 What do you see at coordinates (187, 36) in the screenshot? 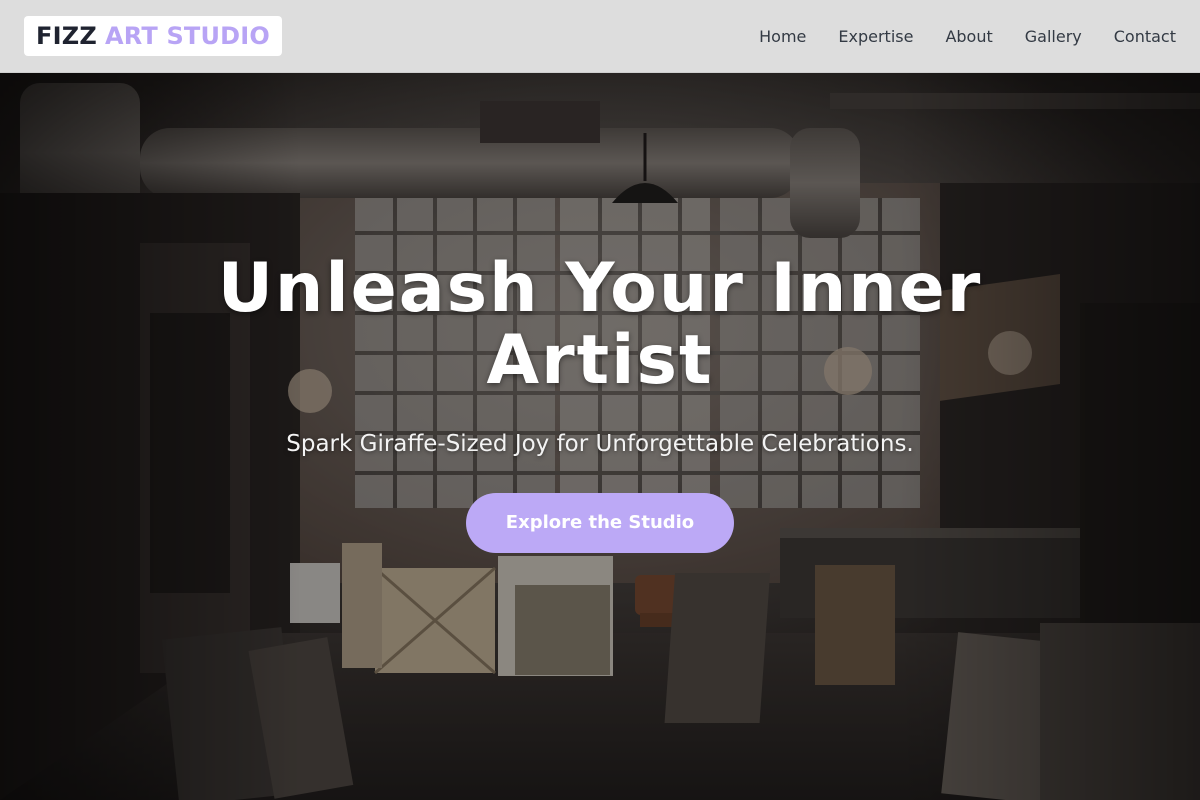
I see `logo-word-accent: ART STUDIO` at bounding box center [187, 36].